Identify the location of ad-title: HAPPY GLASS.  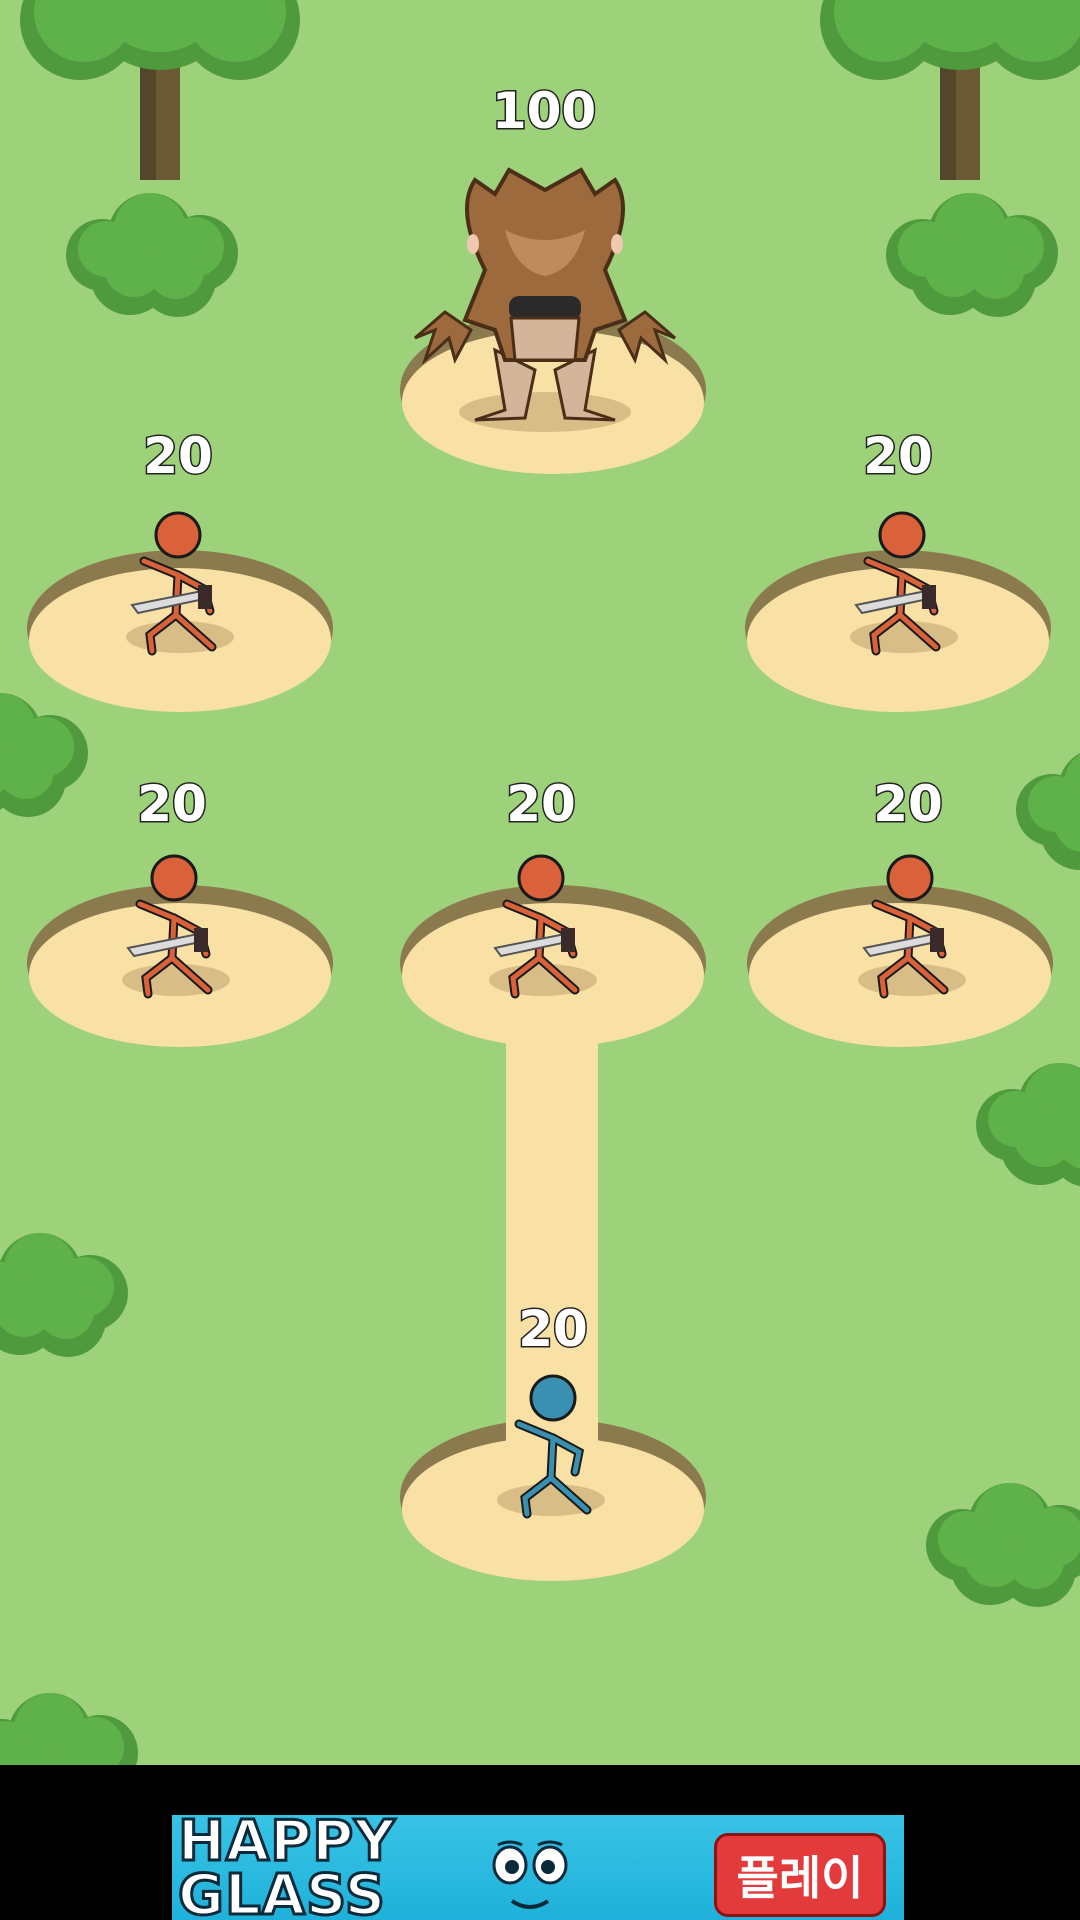
(287, 1867).